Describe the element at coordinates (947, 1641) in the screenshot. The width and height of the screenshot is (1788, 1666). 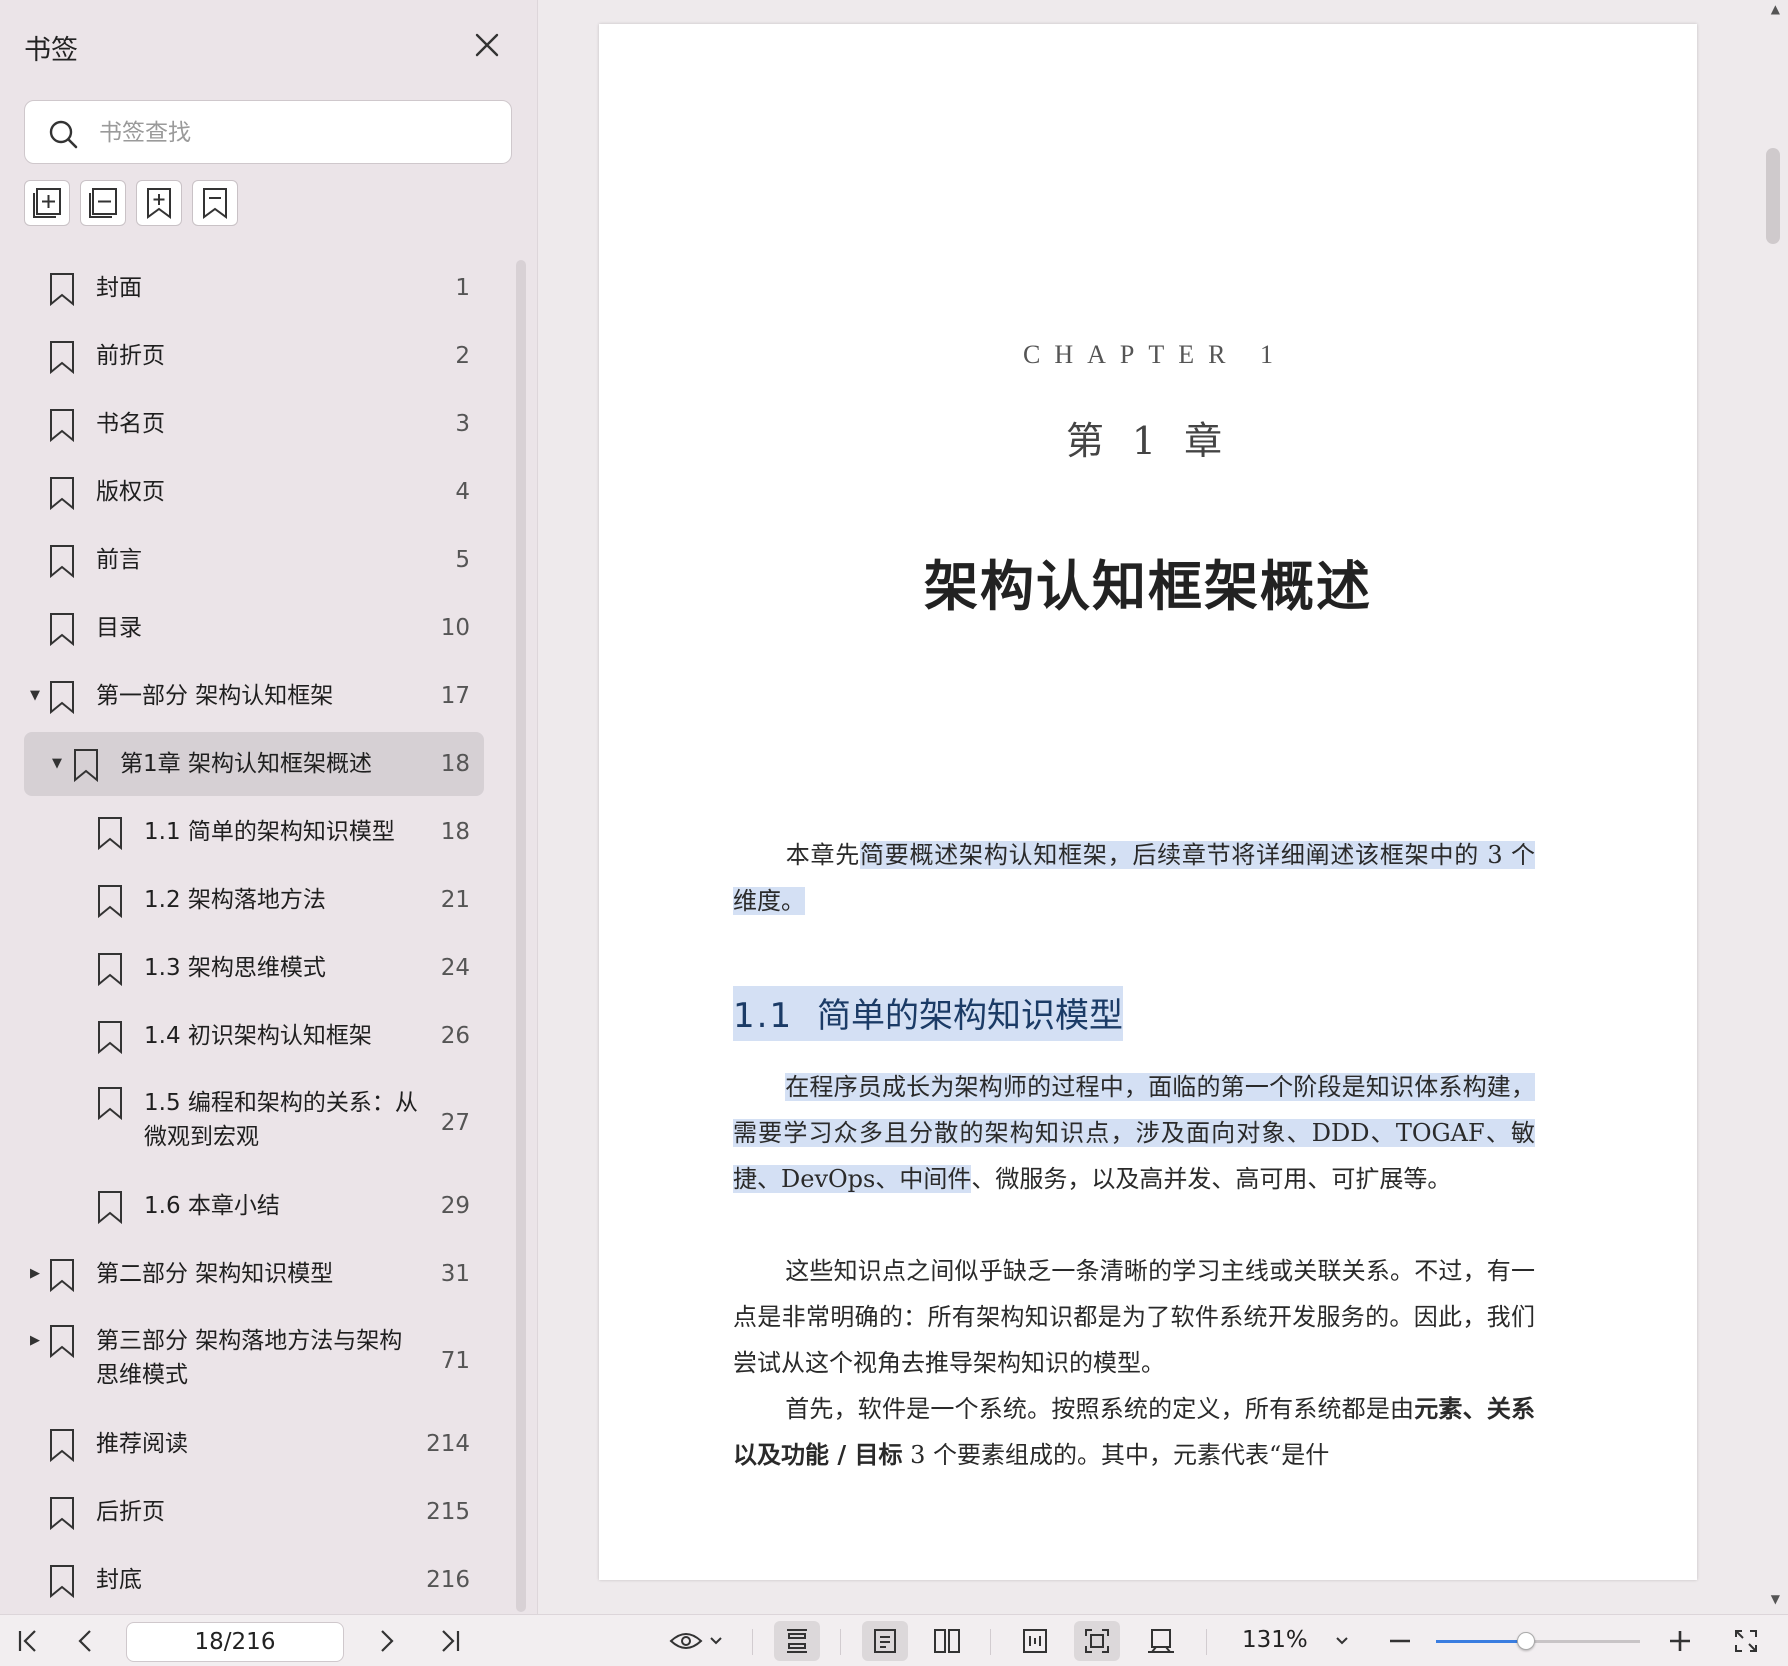
I see `two-page-icon` at that location.